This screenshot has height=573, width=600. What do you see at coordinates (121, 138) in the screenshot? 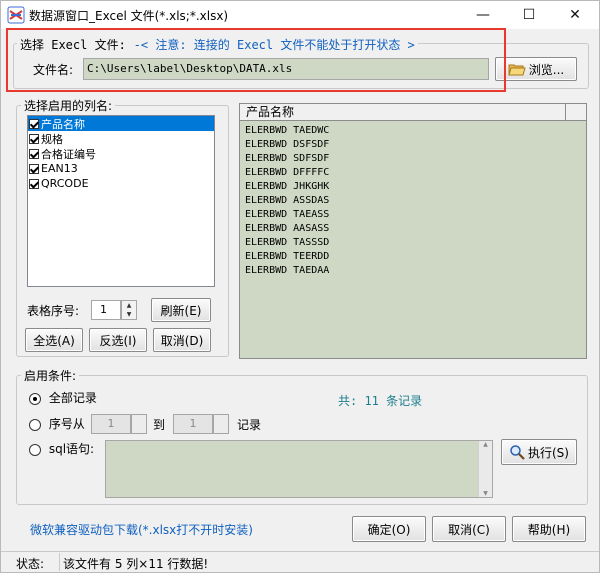
I see `column-item: 规格` at bounding box center [121, 138].